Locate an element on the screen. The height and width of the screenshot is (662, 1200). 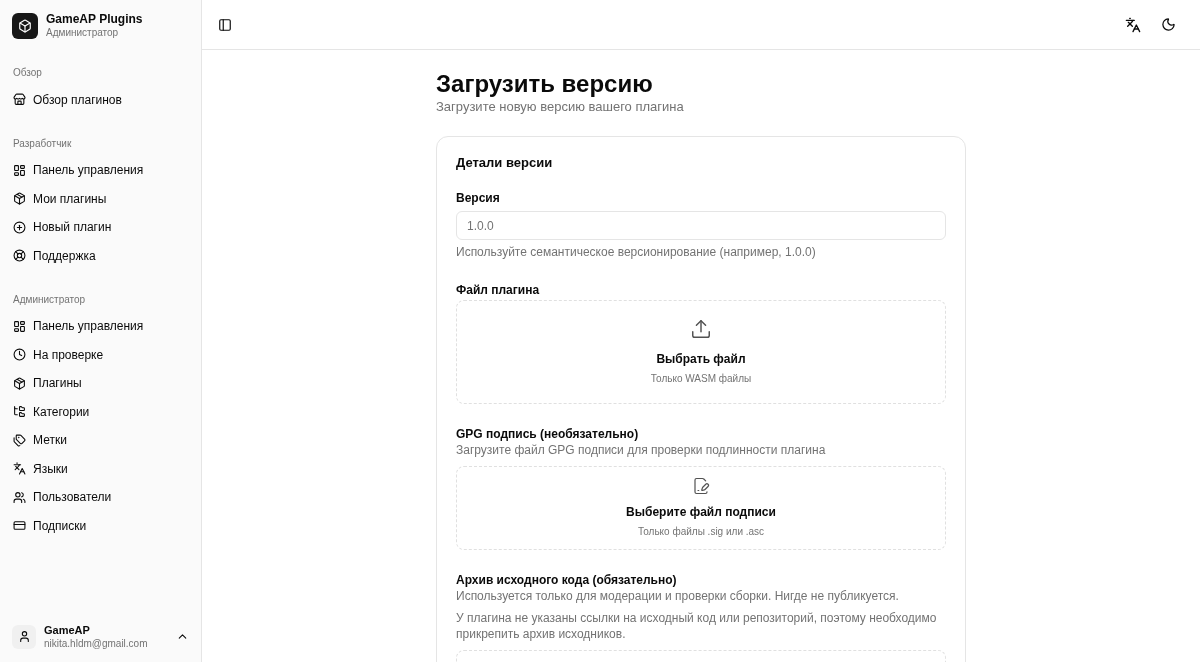
users-icon is located at coordinates (19, 497).